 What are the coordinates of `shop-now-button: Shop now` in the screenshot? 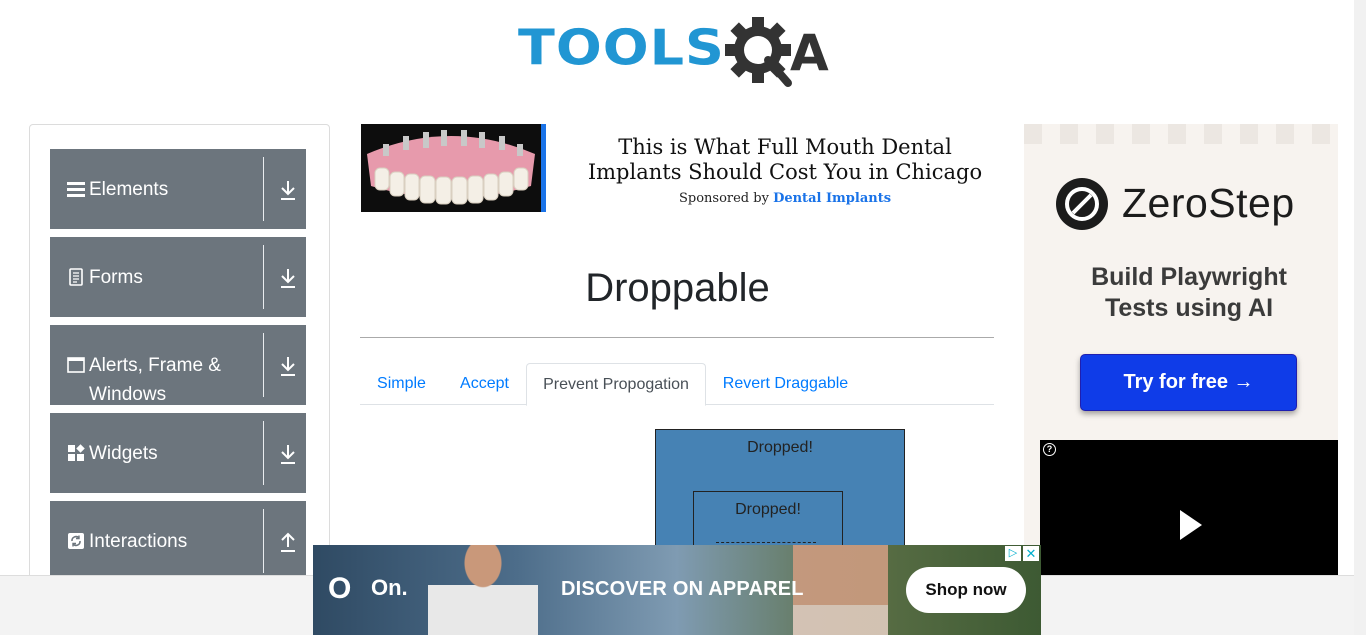 It's located at (966, 590).